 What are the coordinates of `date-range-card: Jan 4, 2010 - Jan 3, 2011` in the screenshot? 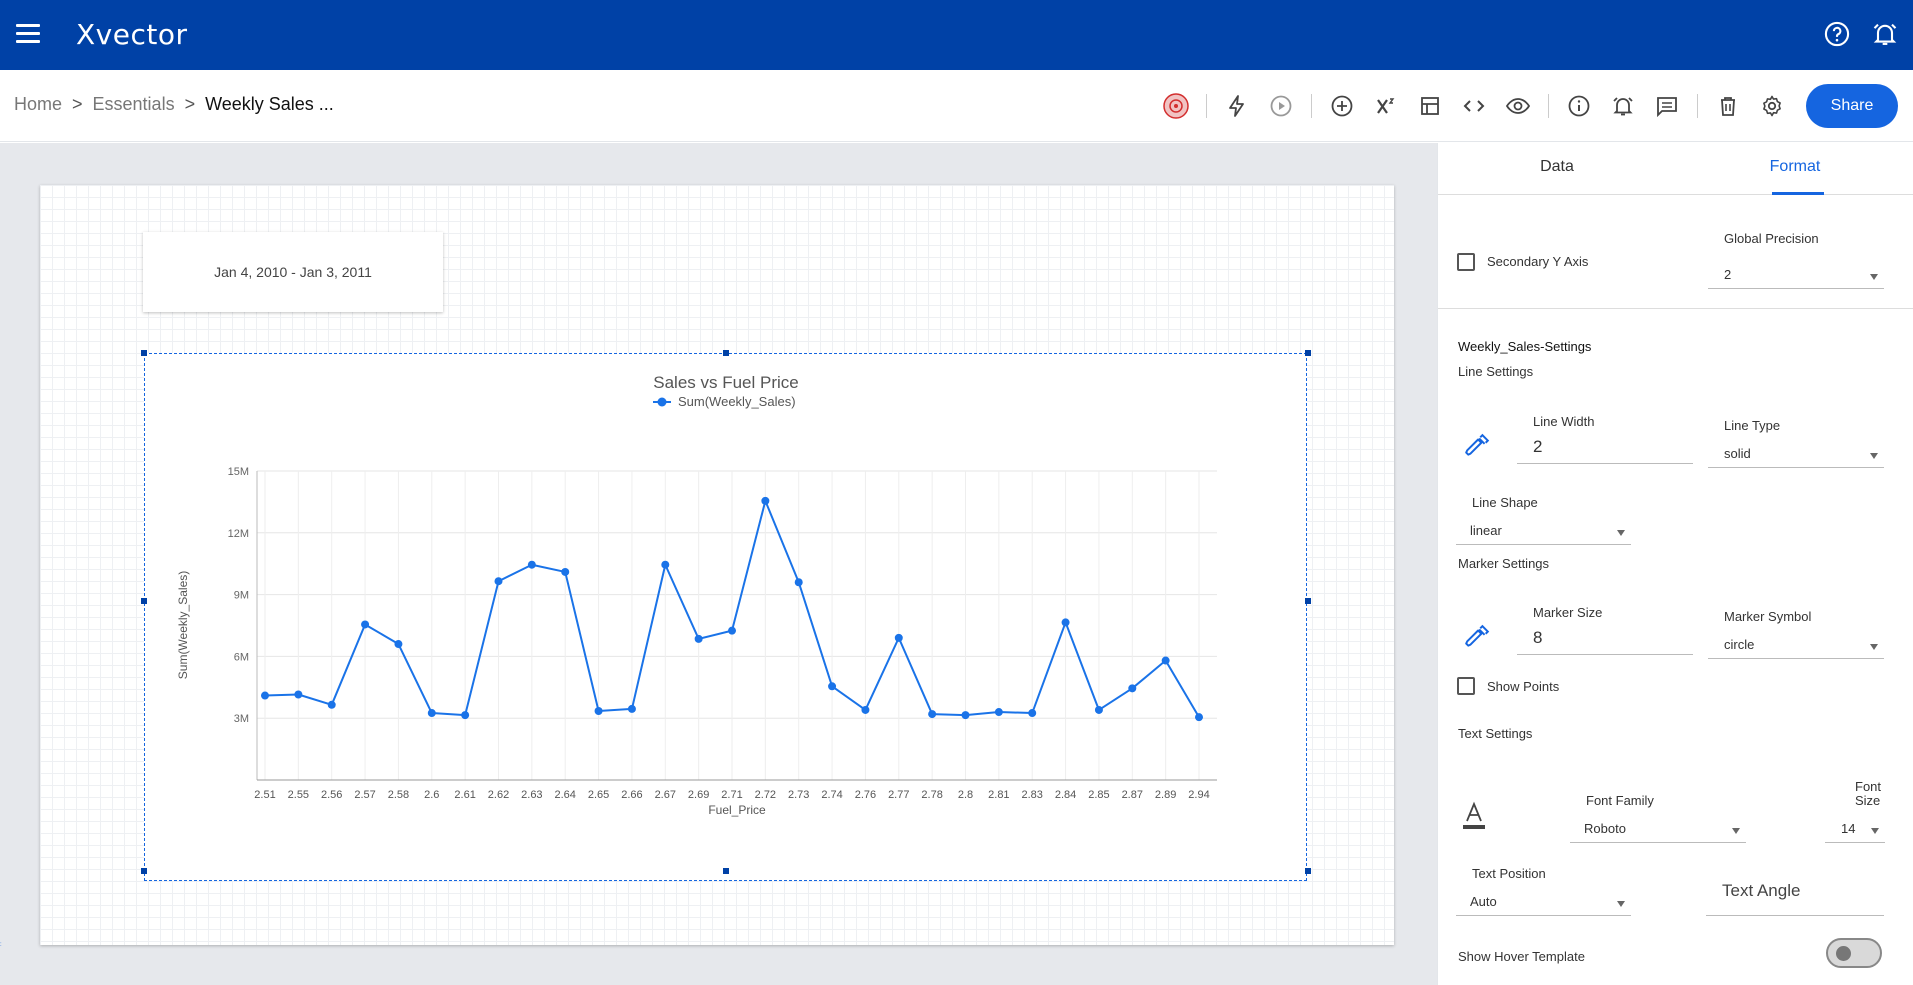 It's located at (293, 272).